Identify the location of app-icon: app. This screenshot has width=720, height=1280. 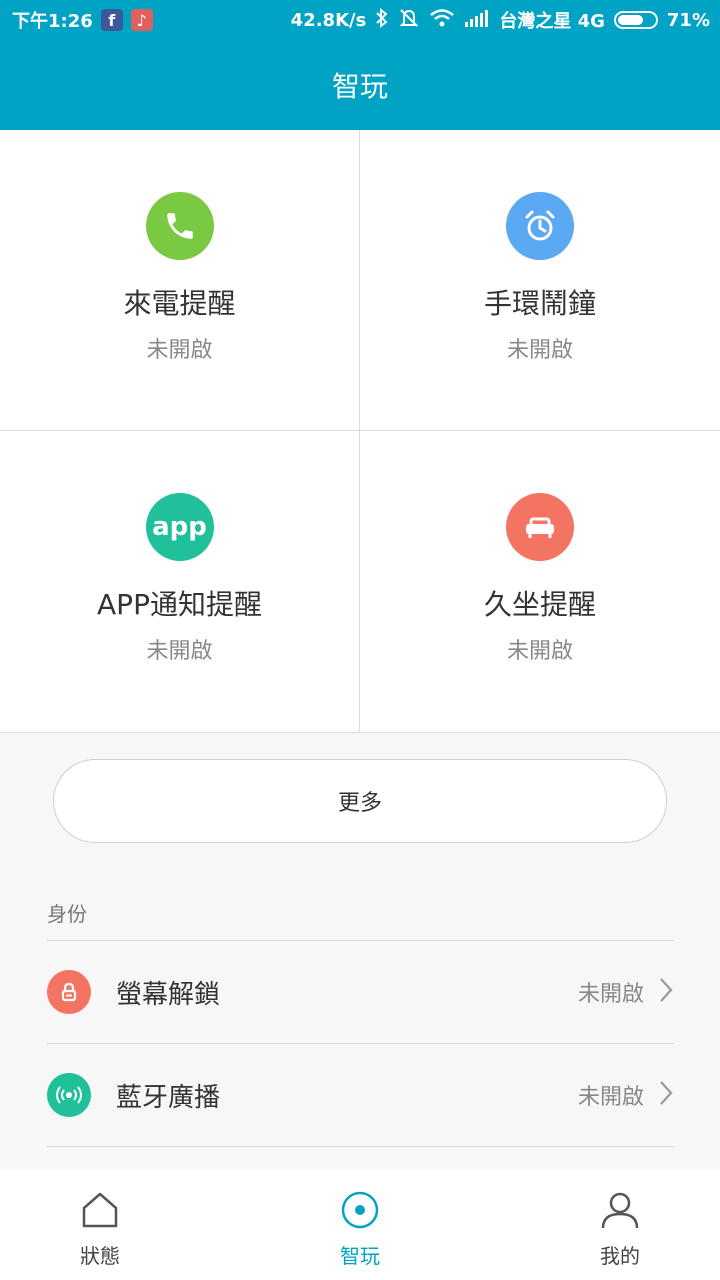
(179, 527).